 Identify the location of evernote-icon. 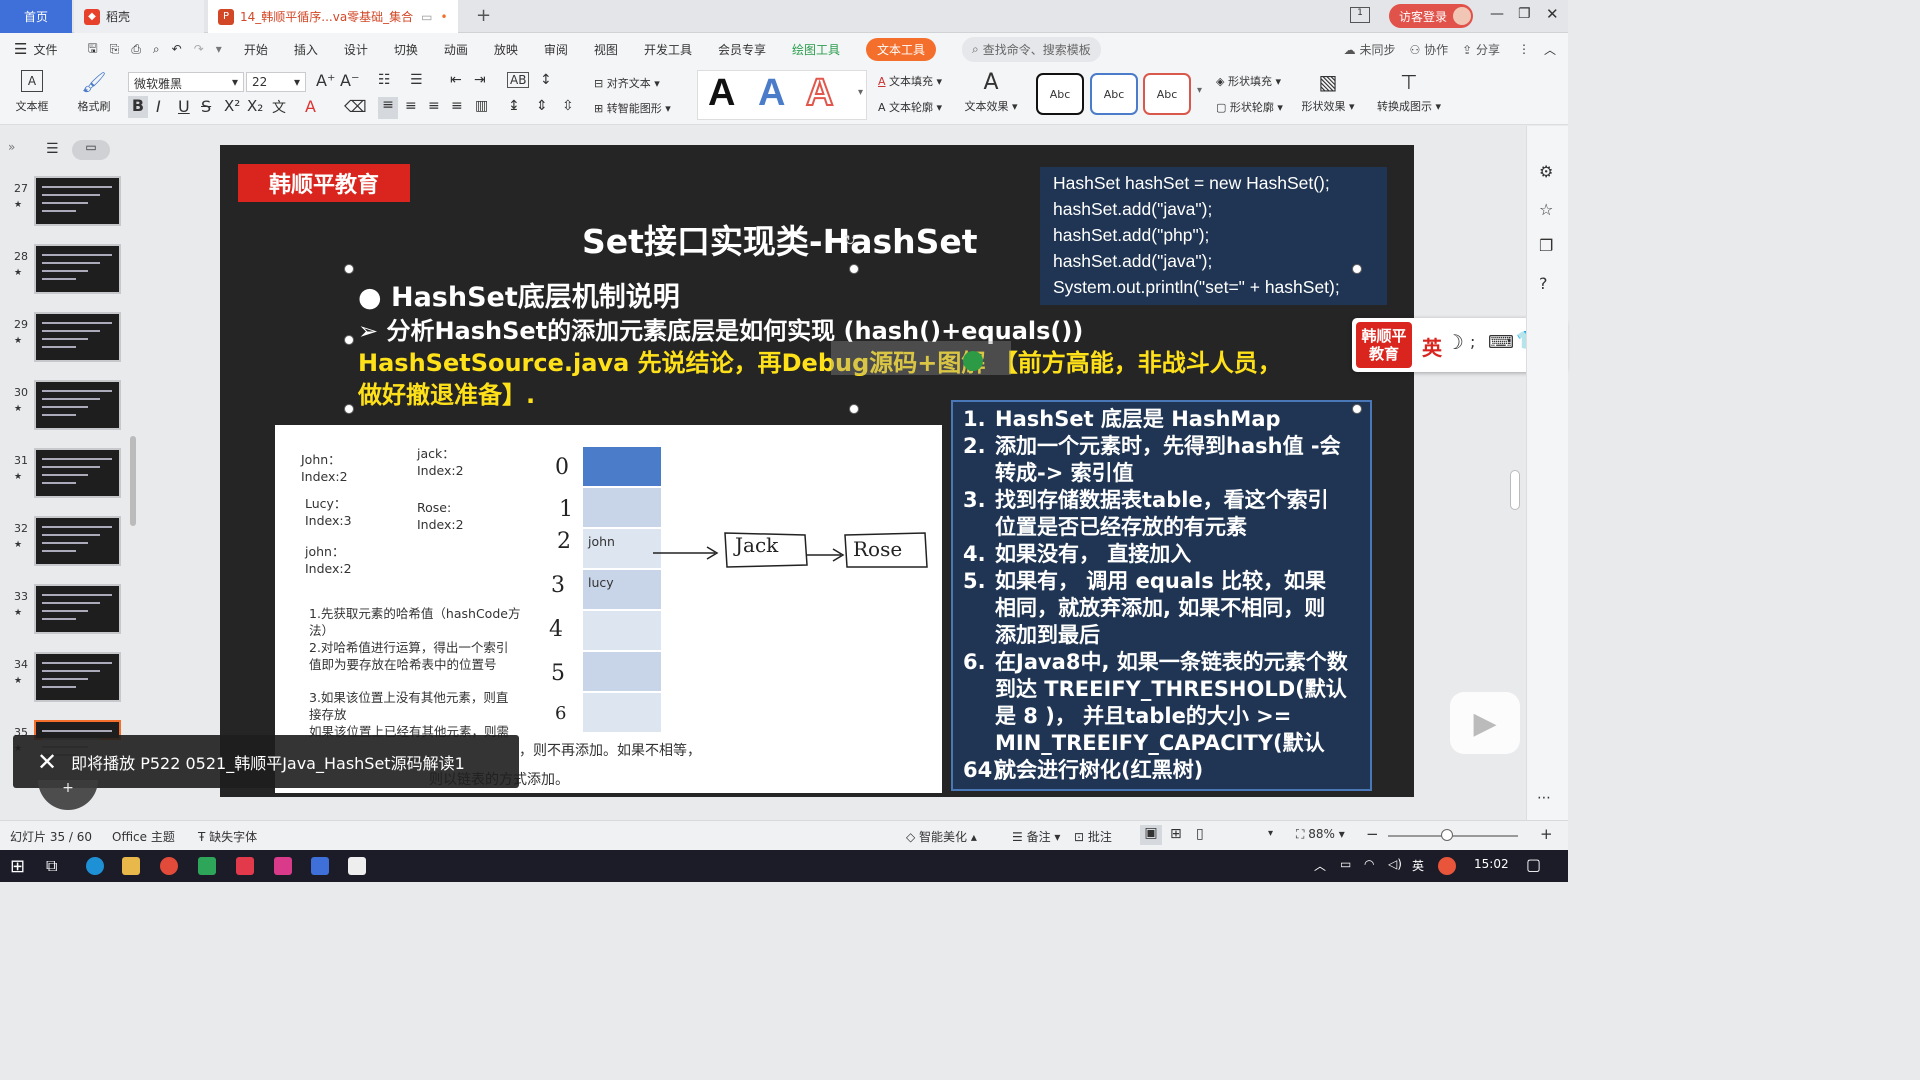
(207, 866).